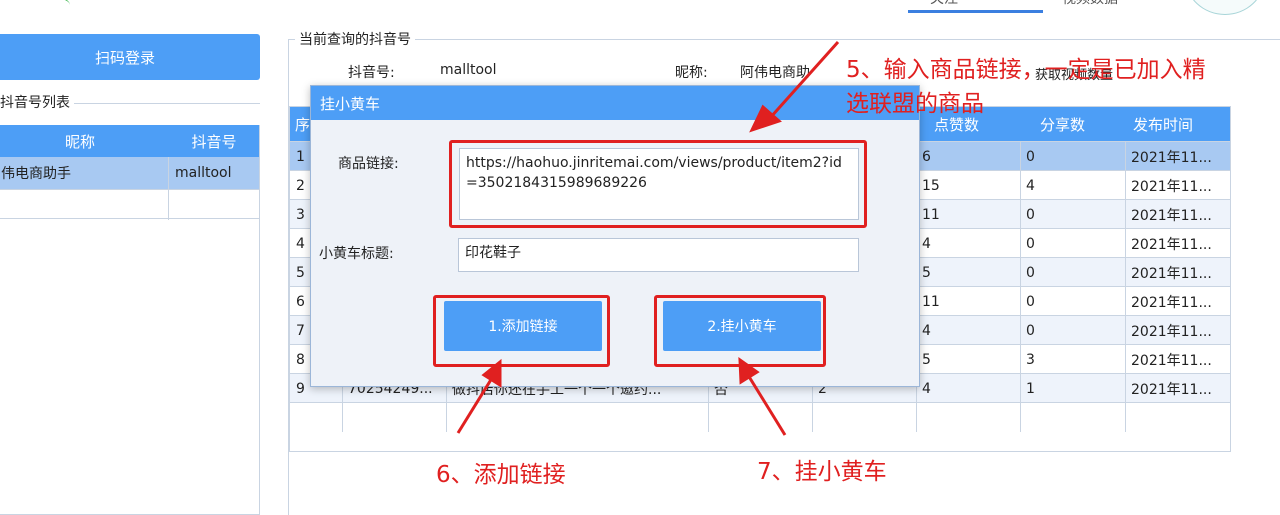 The image size is (1280, 515). Describe the element at coordinates (355, 40) in the screenshot. I see `current-account-group-label: 当前查询的抖音号` at that location.